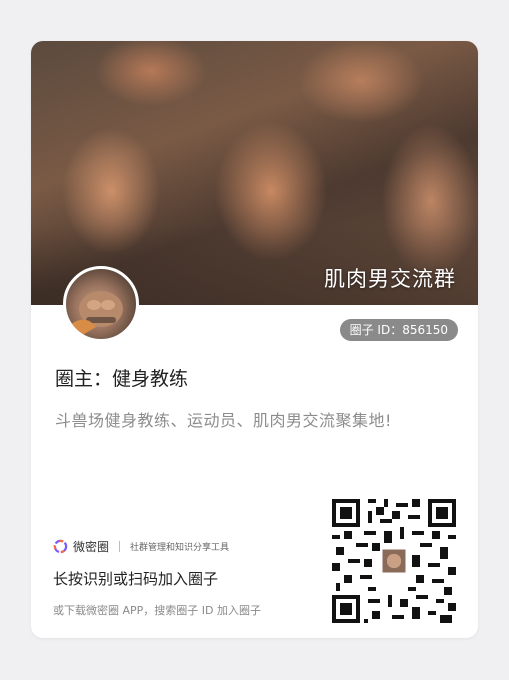  What do you see at coordinates (390, 279) in the screenshot?
I see `cover-title: 肌肉男交流群` at bounding box center [390, 279].